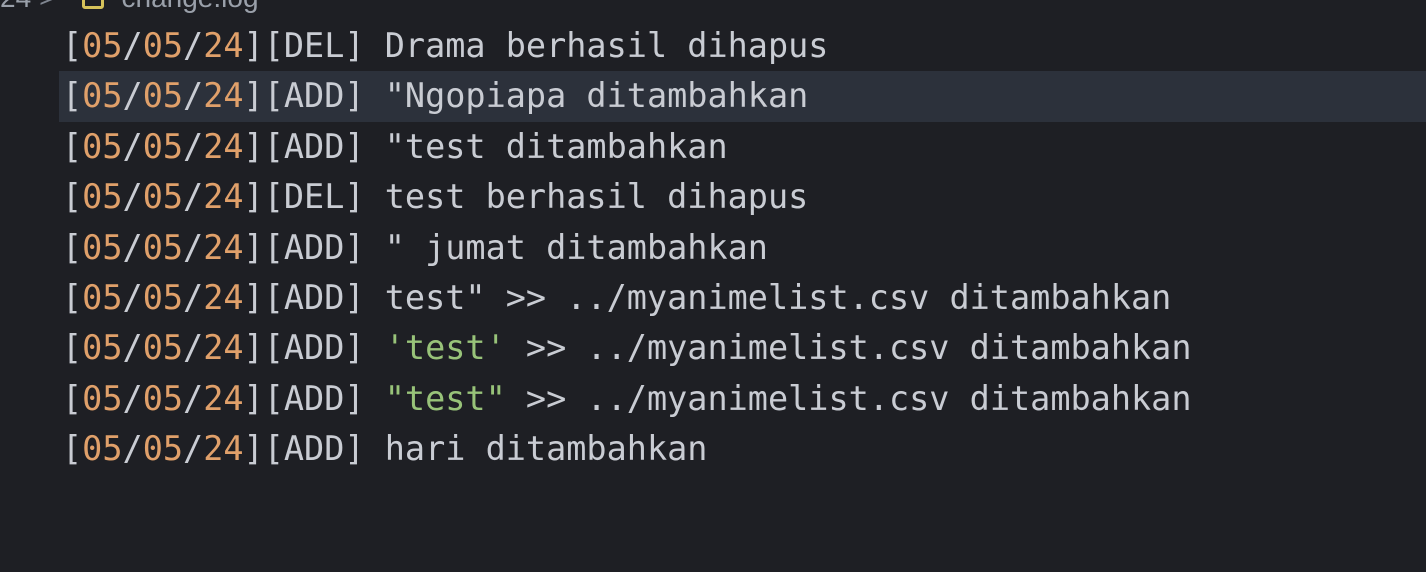  I want to click on breadcrumb: 24 > change.log, so click(129, 7).